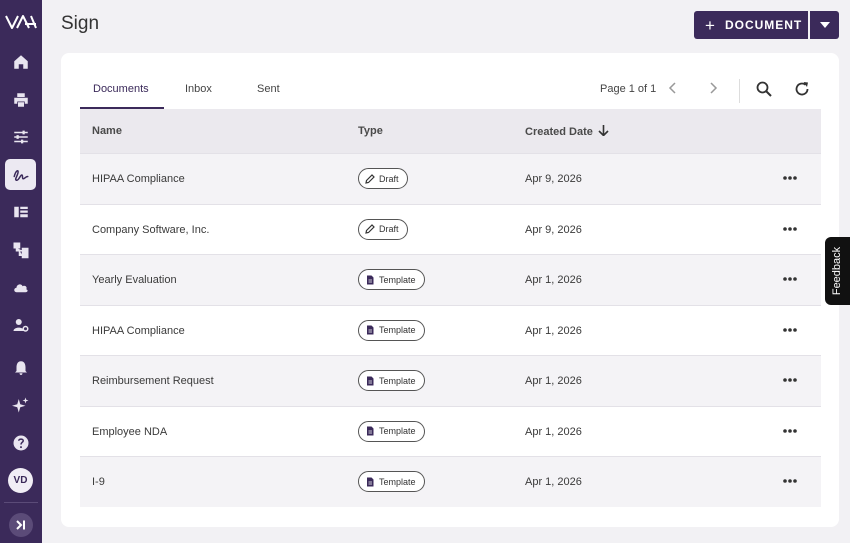  What do you see at coordinates (567, 131) in the screenshot?
I see `column-header-created: Created Date` at bounding box center [567, 131].